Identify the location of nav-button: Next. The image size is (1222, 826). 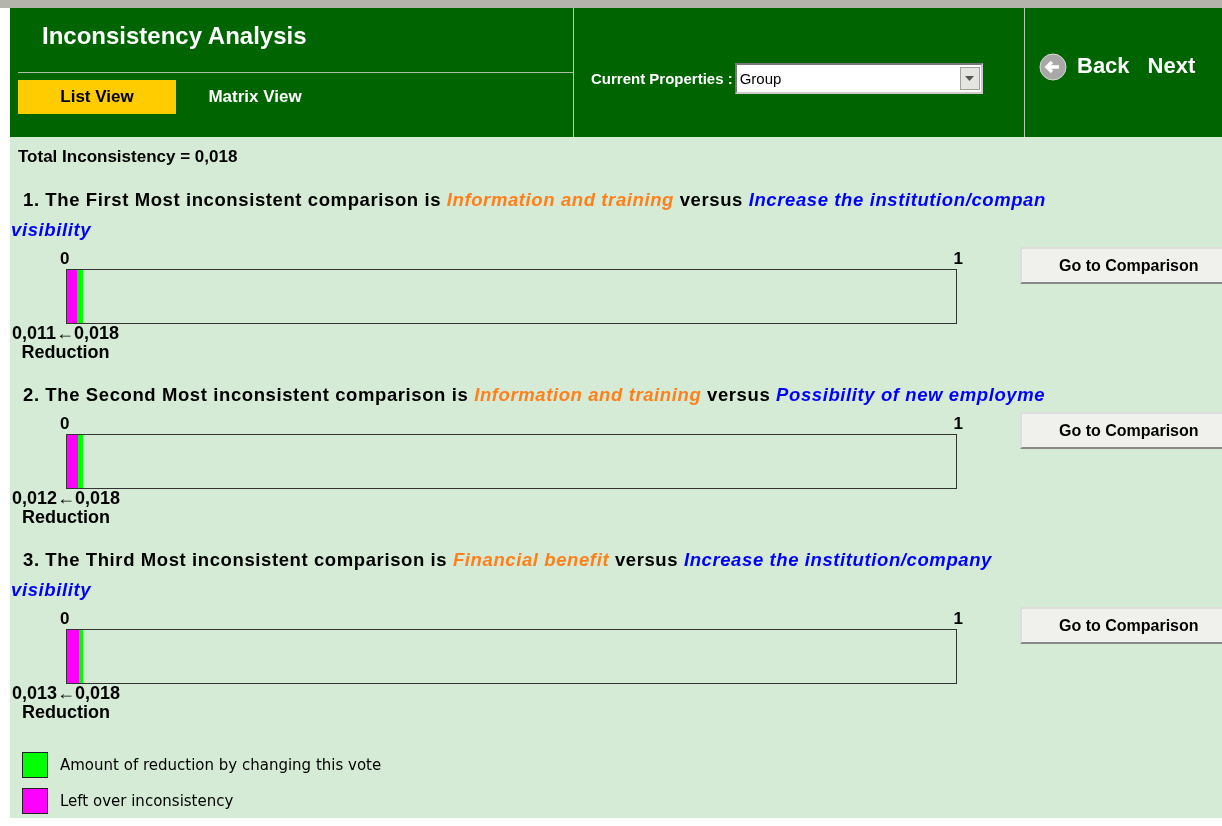
(1171, 66).